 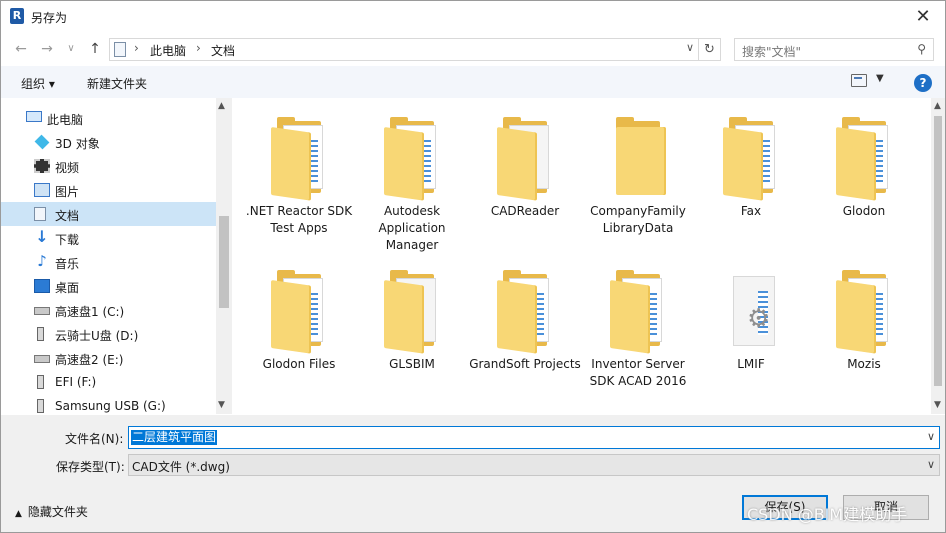 I want to click on back-button: ←, so click(x=21, y=49).